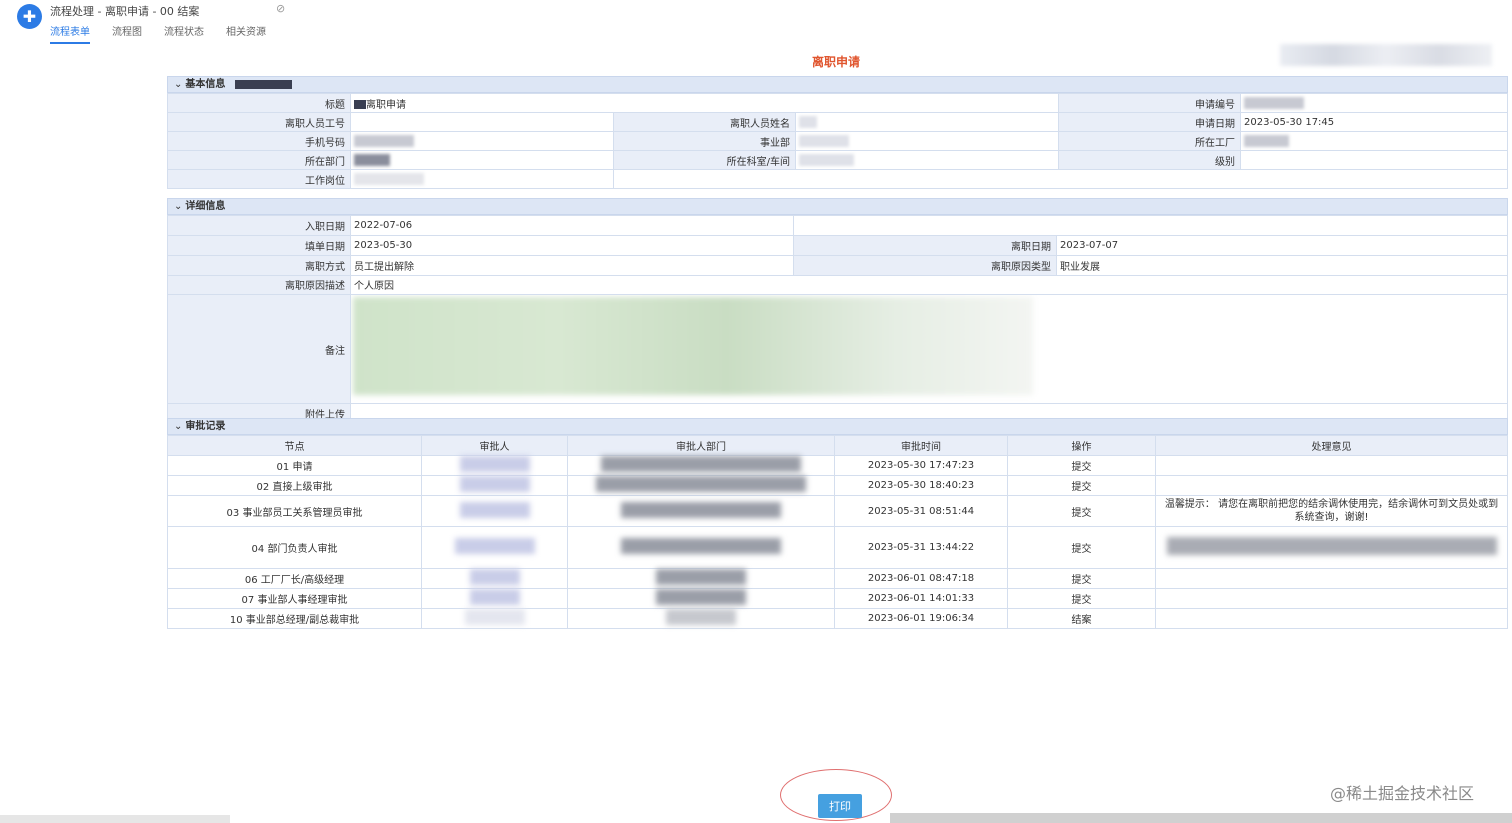  I want to click on section-field, so click(927, 160).